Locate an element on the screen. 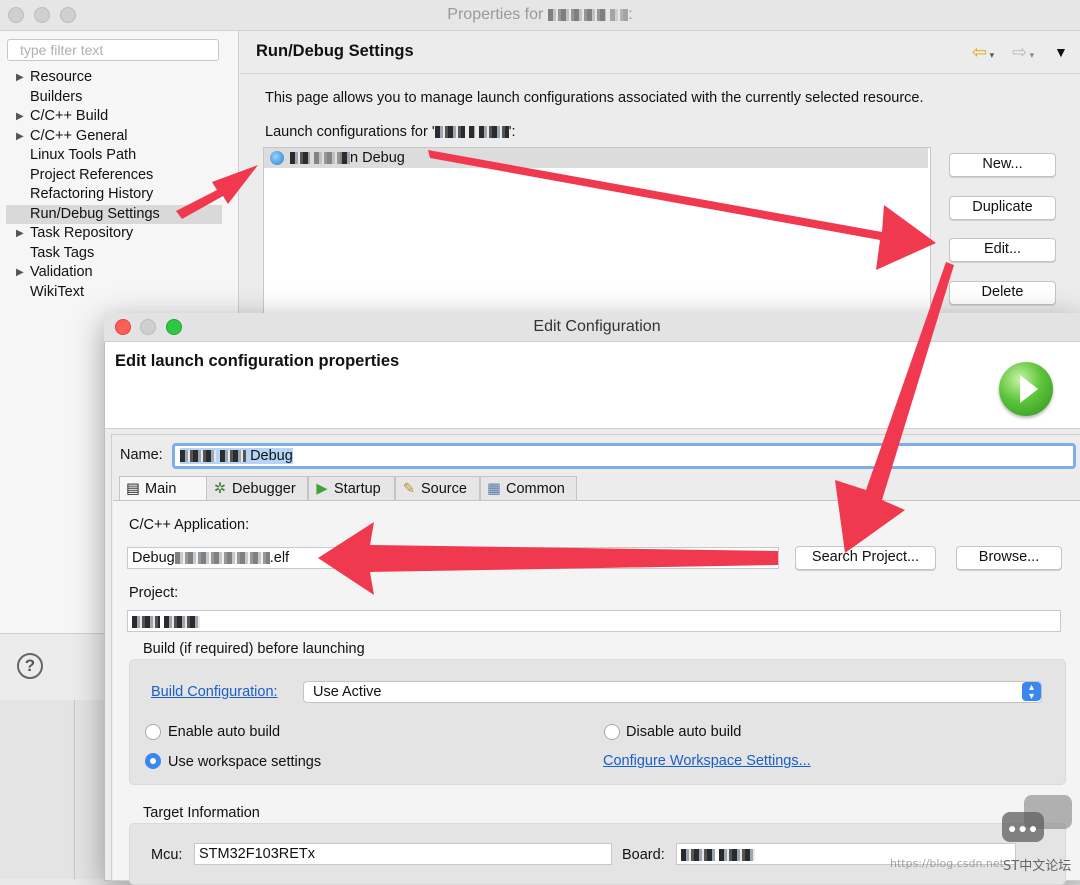  launch-configurations-label: Launch configurations for ' ': is located at coordinates (390, 132).